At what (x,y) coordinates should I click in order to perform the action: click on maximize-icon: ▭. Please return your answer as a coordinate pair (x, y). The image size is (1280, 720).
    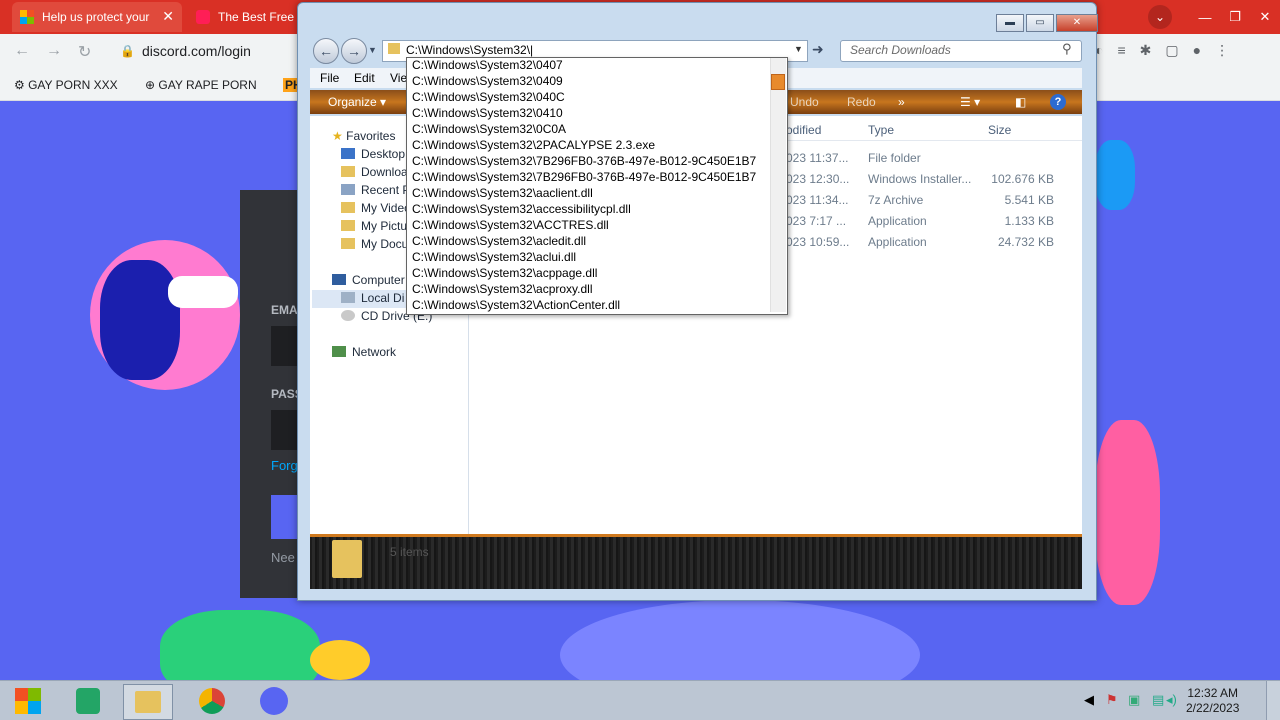
    Looking at the image, I should click on (1040, 23).